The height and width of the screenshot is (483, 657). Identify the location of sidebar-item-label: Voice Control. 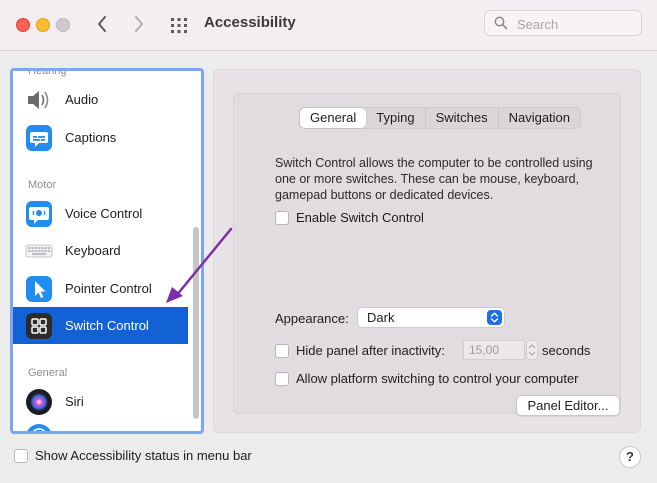
(104, 213).